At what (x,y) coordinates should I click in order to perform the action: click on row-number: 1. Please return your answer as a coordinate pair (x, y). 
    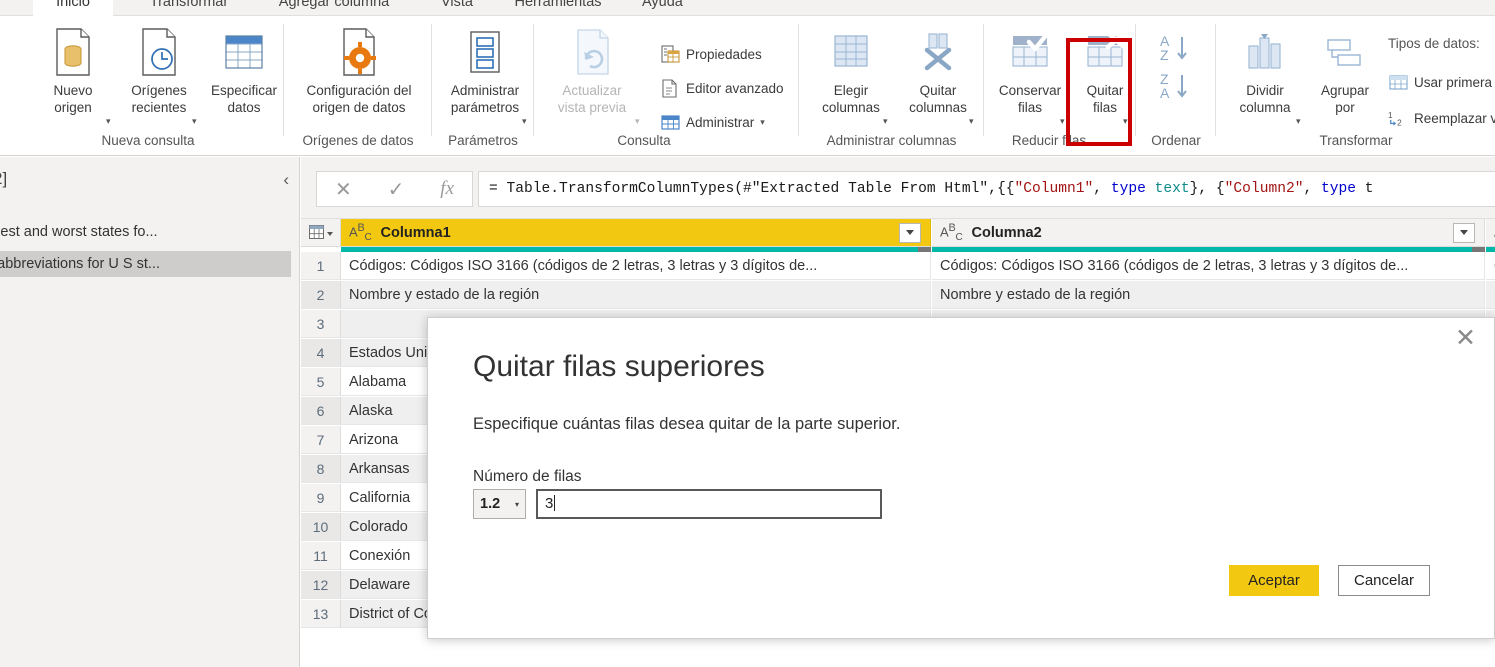
    Looking at the image, I should click on (320, 265).